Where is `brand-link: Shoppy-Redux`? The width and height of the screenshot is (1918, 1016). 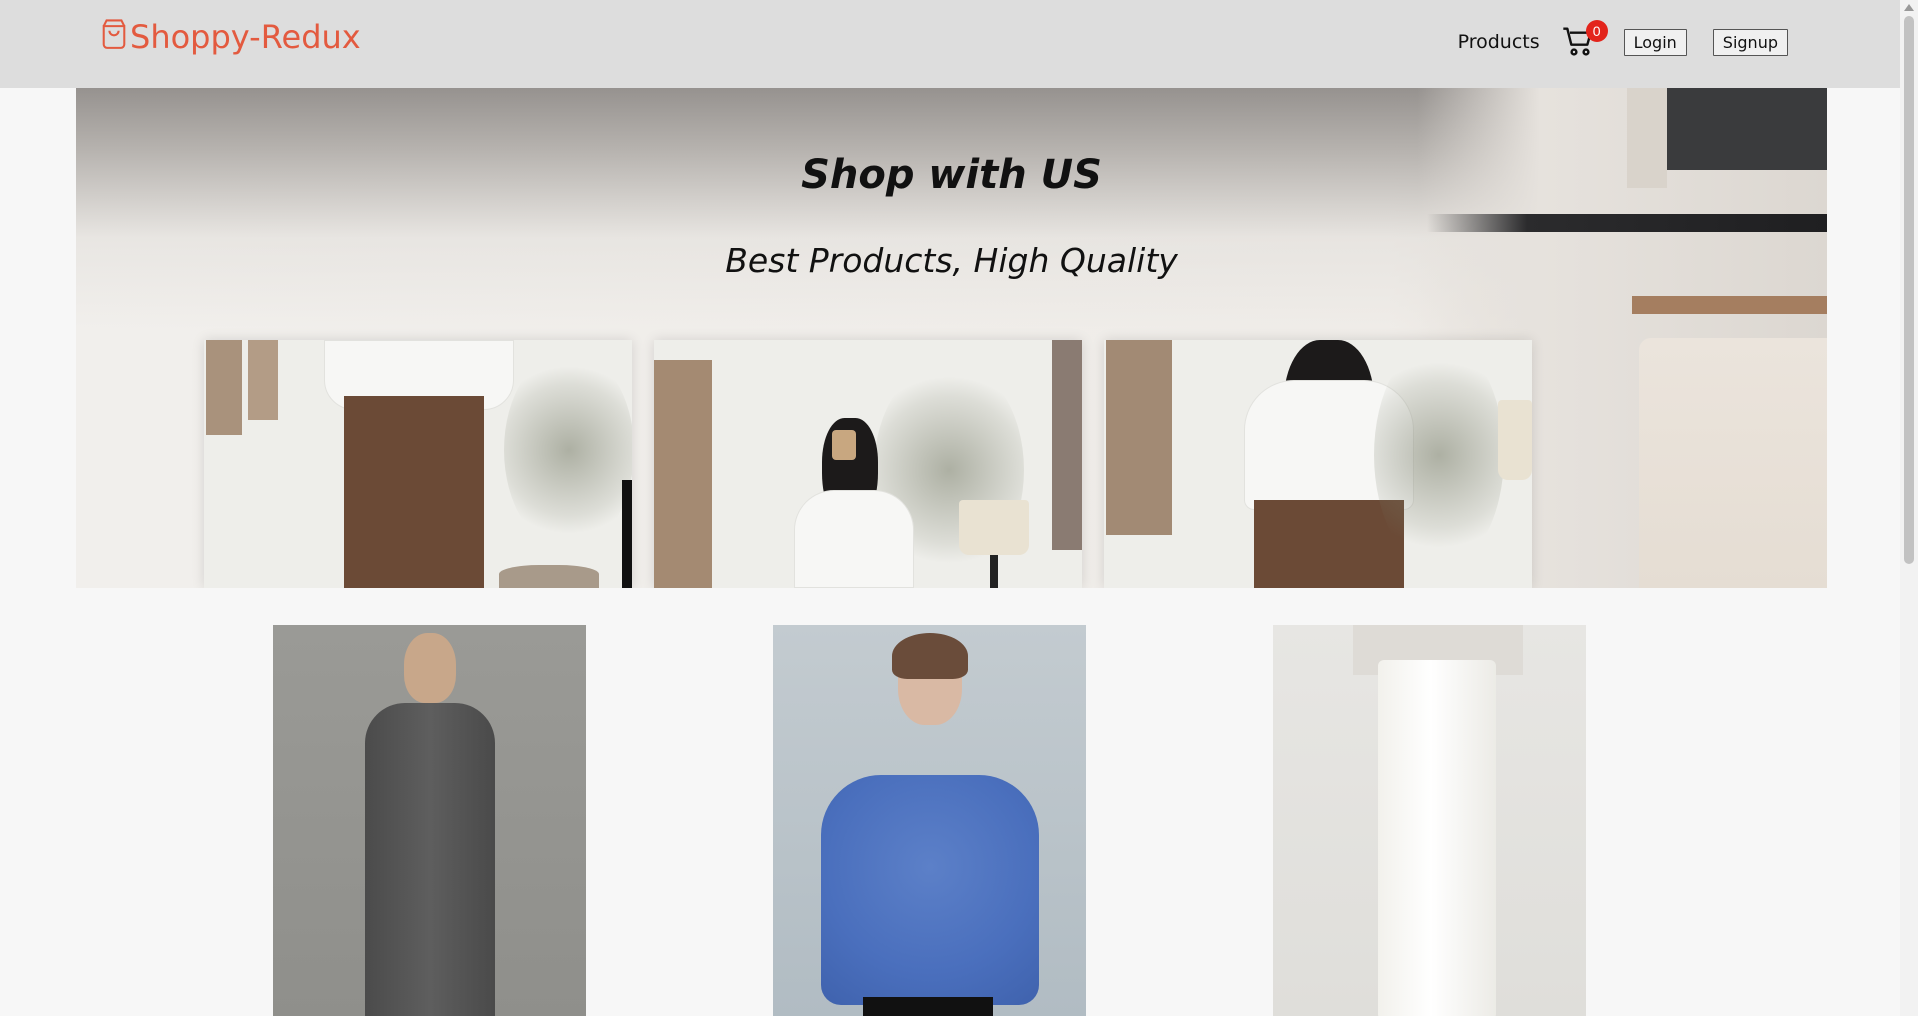 brand-link: Shoppy-Redux is located at coordinates (230, 37).